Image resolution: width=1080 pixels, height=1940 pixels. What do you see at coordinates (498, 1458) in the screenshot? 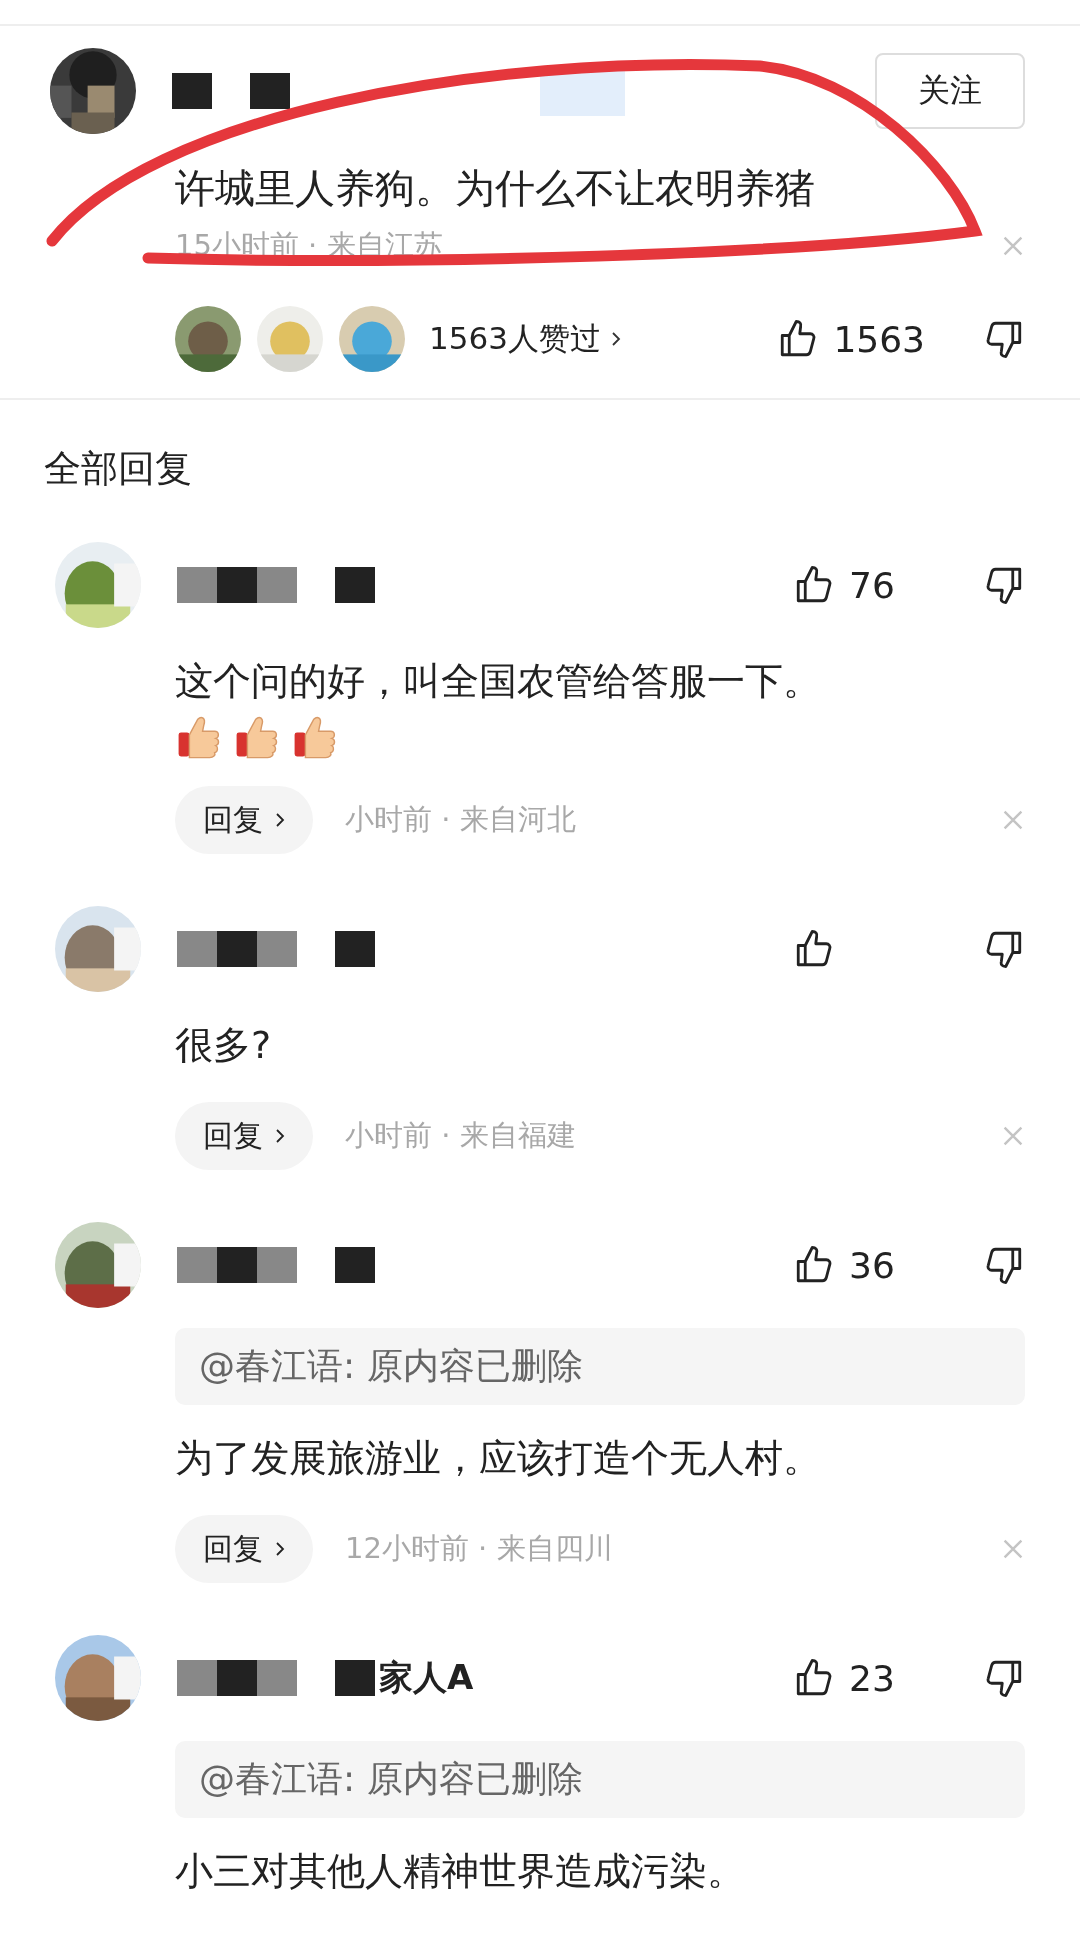
I see `comment-text: 为了发展旅游业，应该打造个无人村。` at bounding box center [498, 1458].